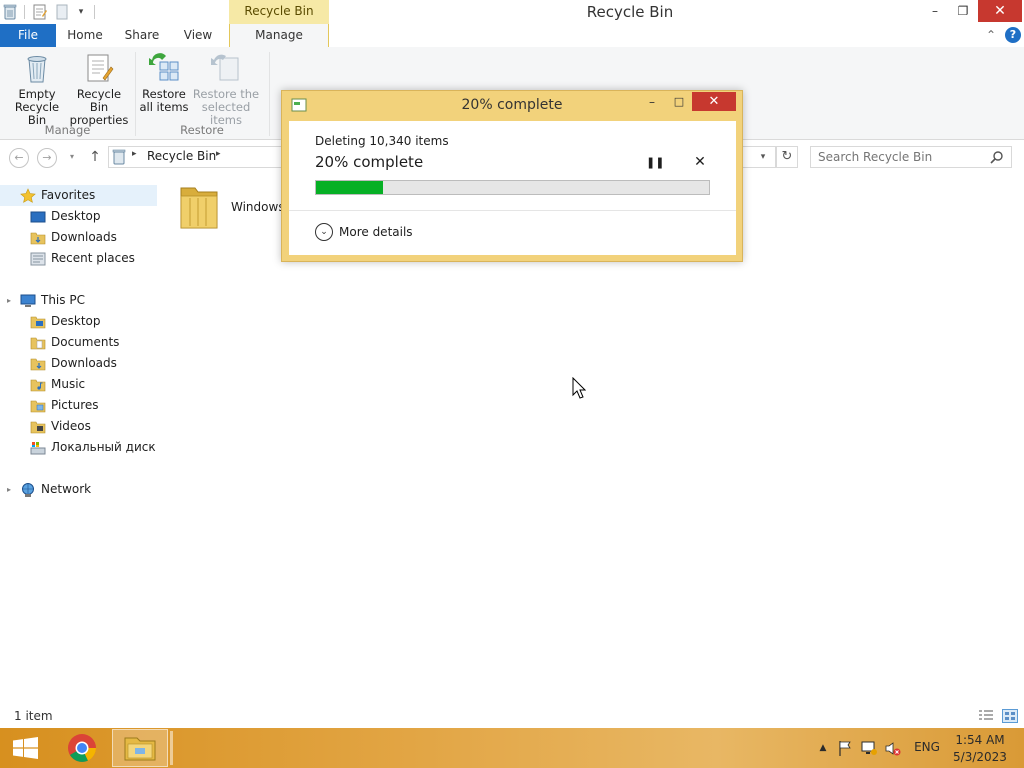 The width and height of the screenshot is (1024, 768). I want to click on nav-item-label: Videos, so click(71, 426).